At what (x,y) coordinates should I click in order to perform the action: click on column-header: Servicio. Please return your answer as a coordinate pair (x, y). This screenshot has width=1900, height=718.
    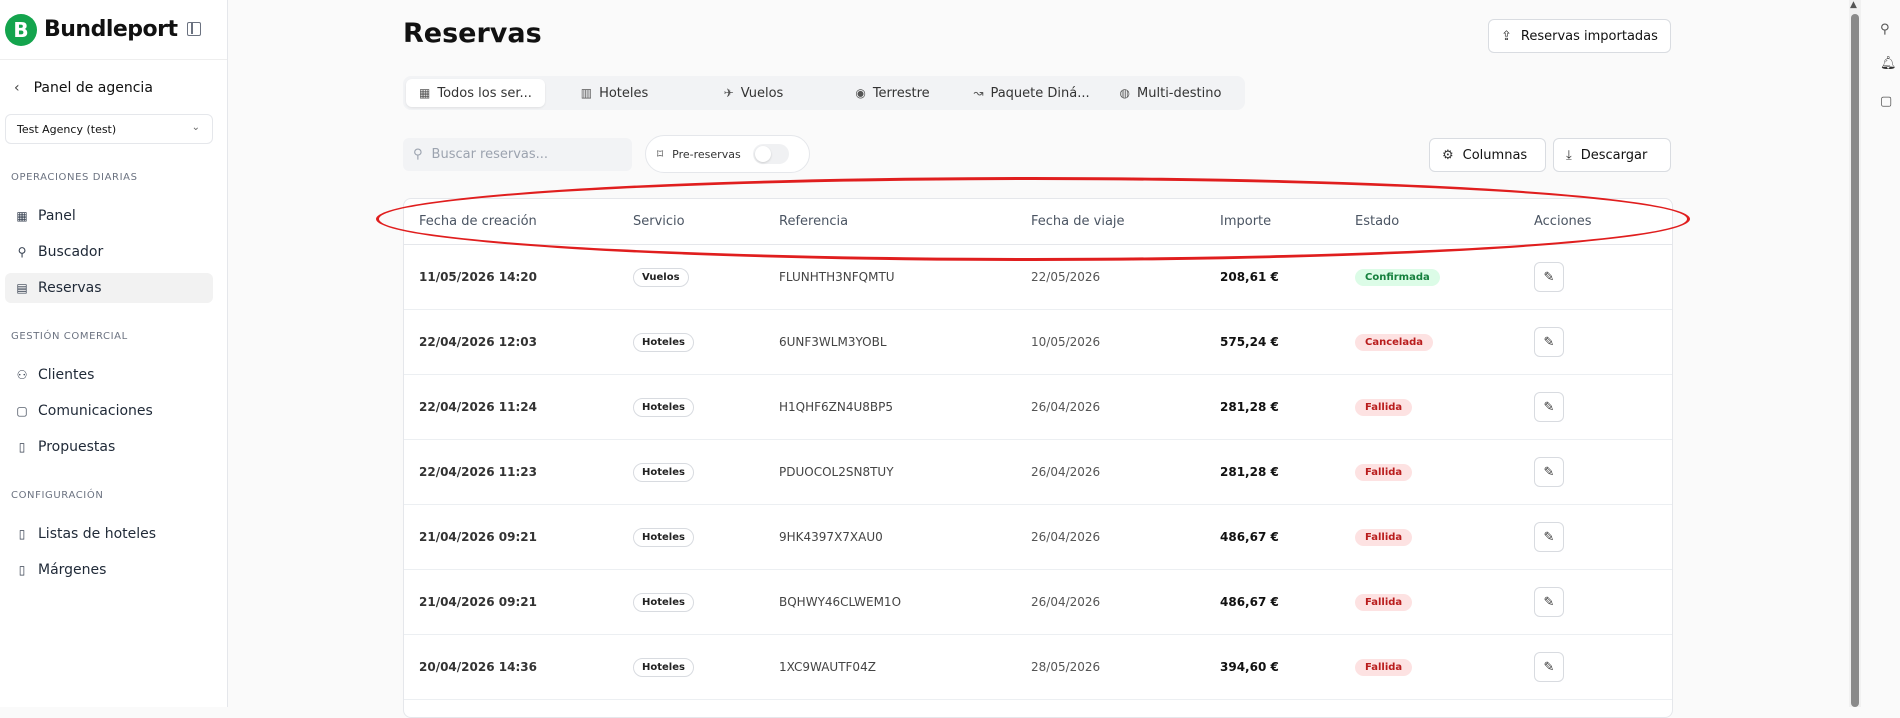
    Looking at the image, I should click on (706, 221).